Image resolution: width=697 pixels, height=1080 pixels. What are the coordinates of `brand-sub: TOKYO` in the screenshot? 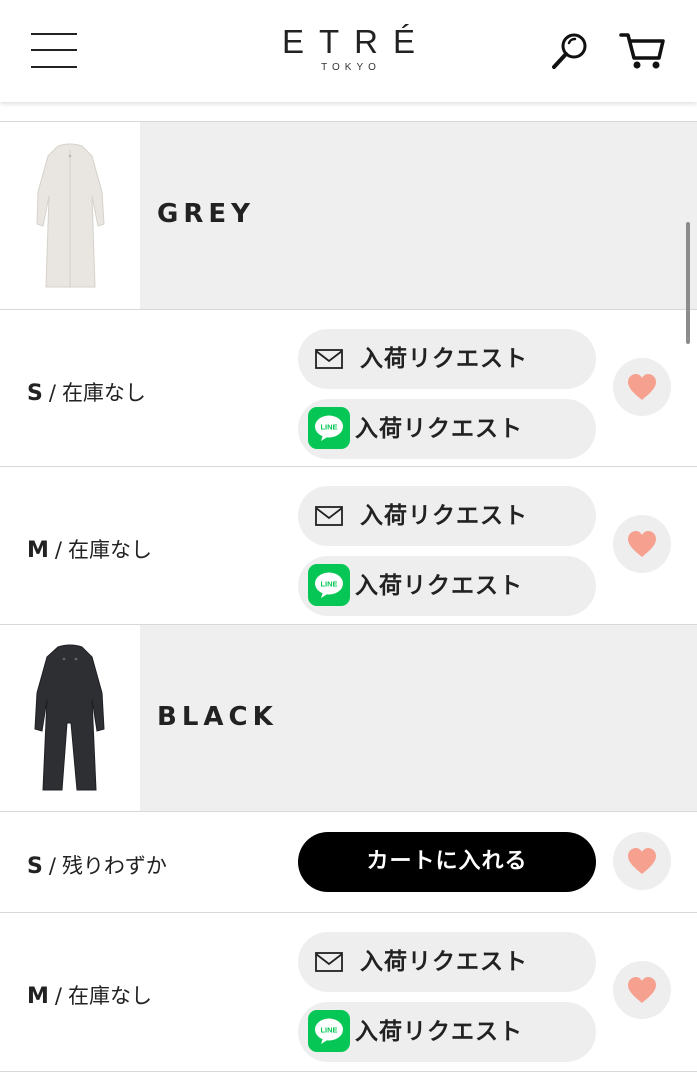 It's located at (351, 67).